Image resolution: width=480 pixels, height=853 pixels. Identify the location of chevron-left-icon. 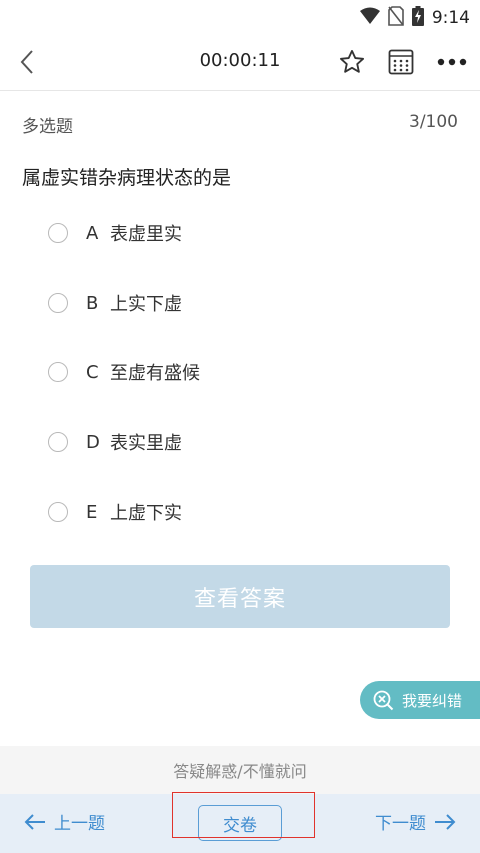
(26, 62).